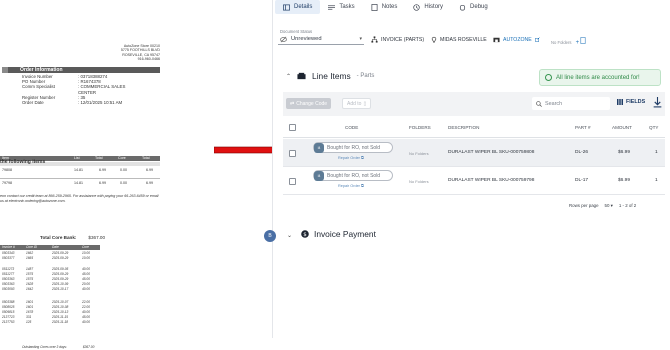  I want to click on change-code-button: ⇄ Change Code, so click(309, 103).